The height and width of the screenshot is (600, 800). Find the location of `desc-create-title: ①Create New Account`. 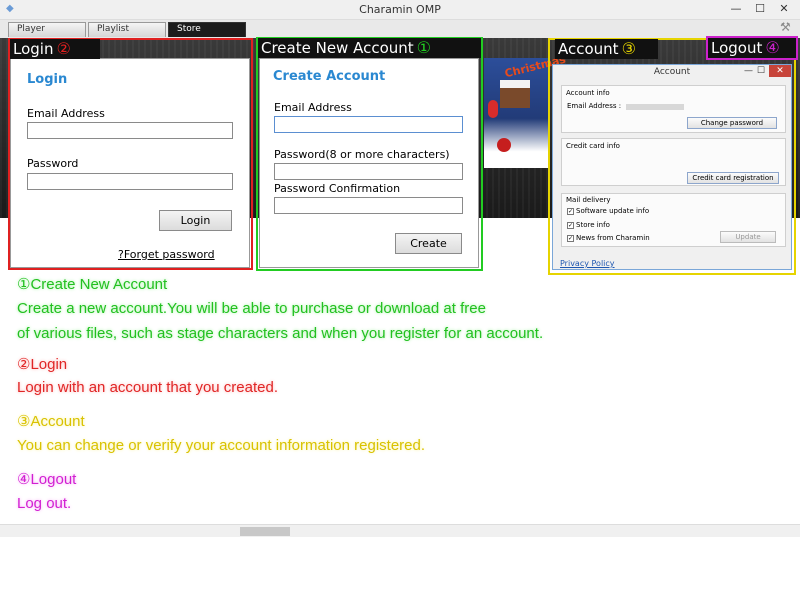

desc-create-title: ①Create New Account is located at coordinates (92, 284).